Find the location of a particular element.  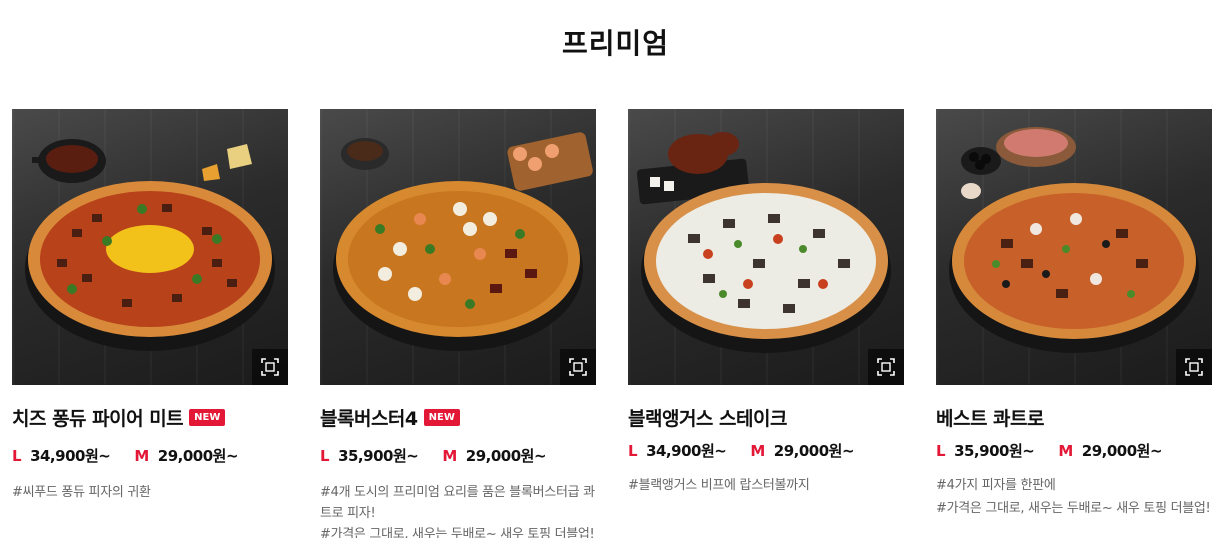

product-name: 베스트 콰트로 is located at coordinates (990, 417).